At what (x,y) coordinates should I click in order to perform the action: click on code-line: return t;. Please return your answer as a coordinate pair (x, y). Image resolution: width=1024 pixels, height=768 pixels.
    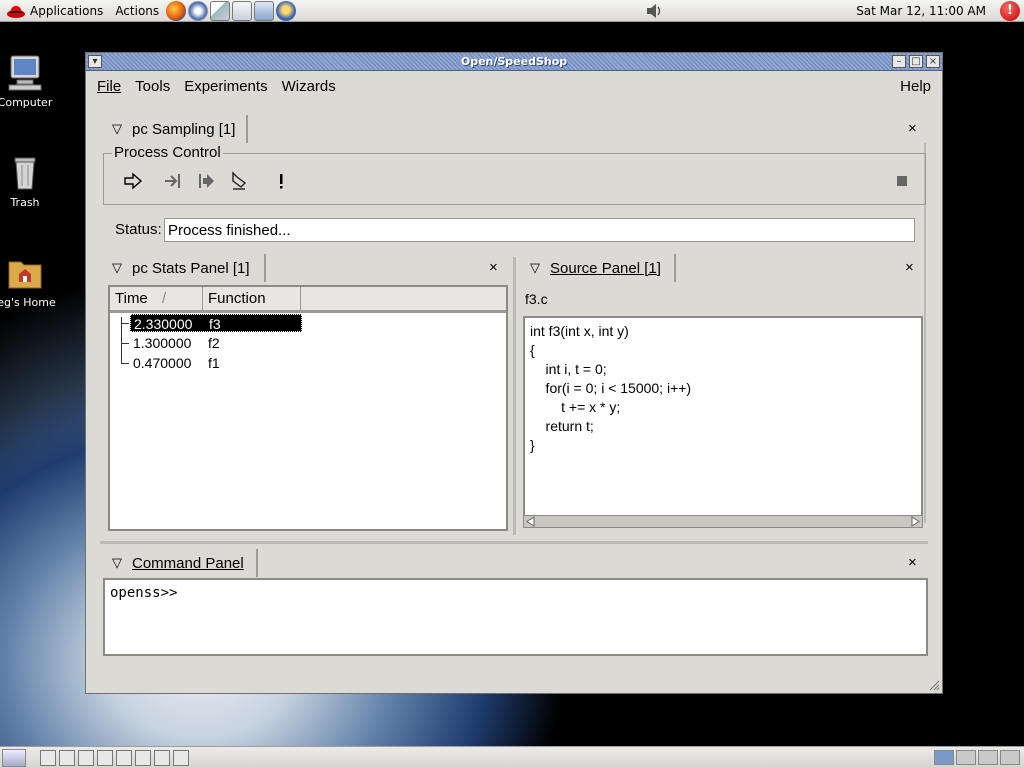
    Looking at the image, I should click on (562, 426).